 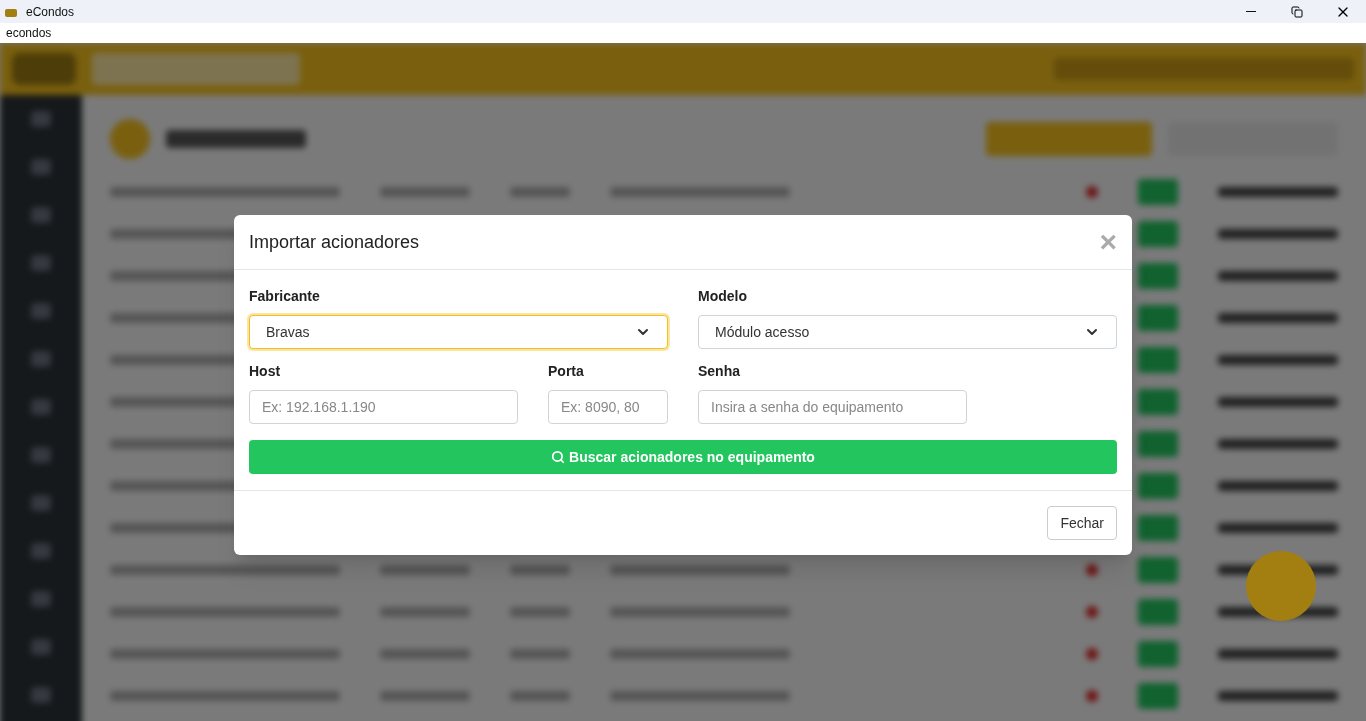 What do you see at coordinates (1082, 523) in the screenshot?
I see `close-dialog-button: Fechar` at bounding box center [1082, 523].